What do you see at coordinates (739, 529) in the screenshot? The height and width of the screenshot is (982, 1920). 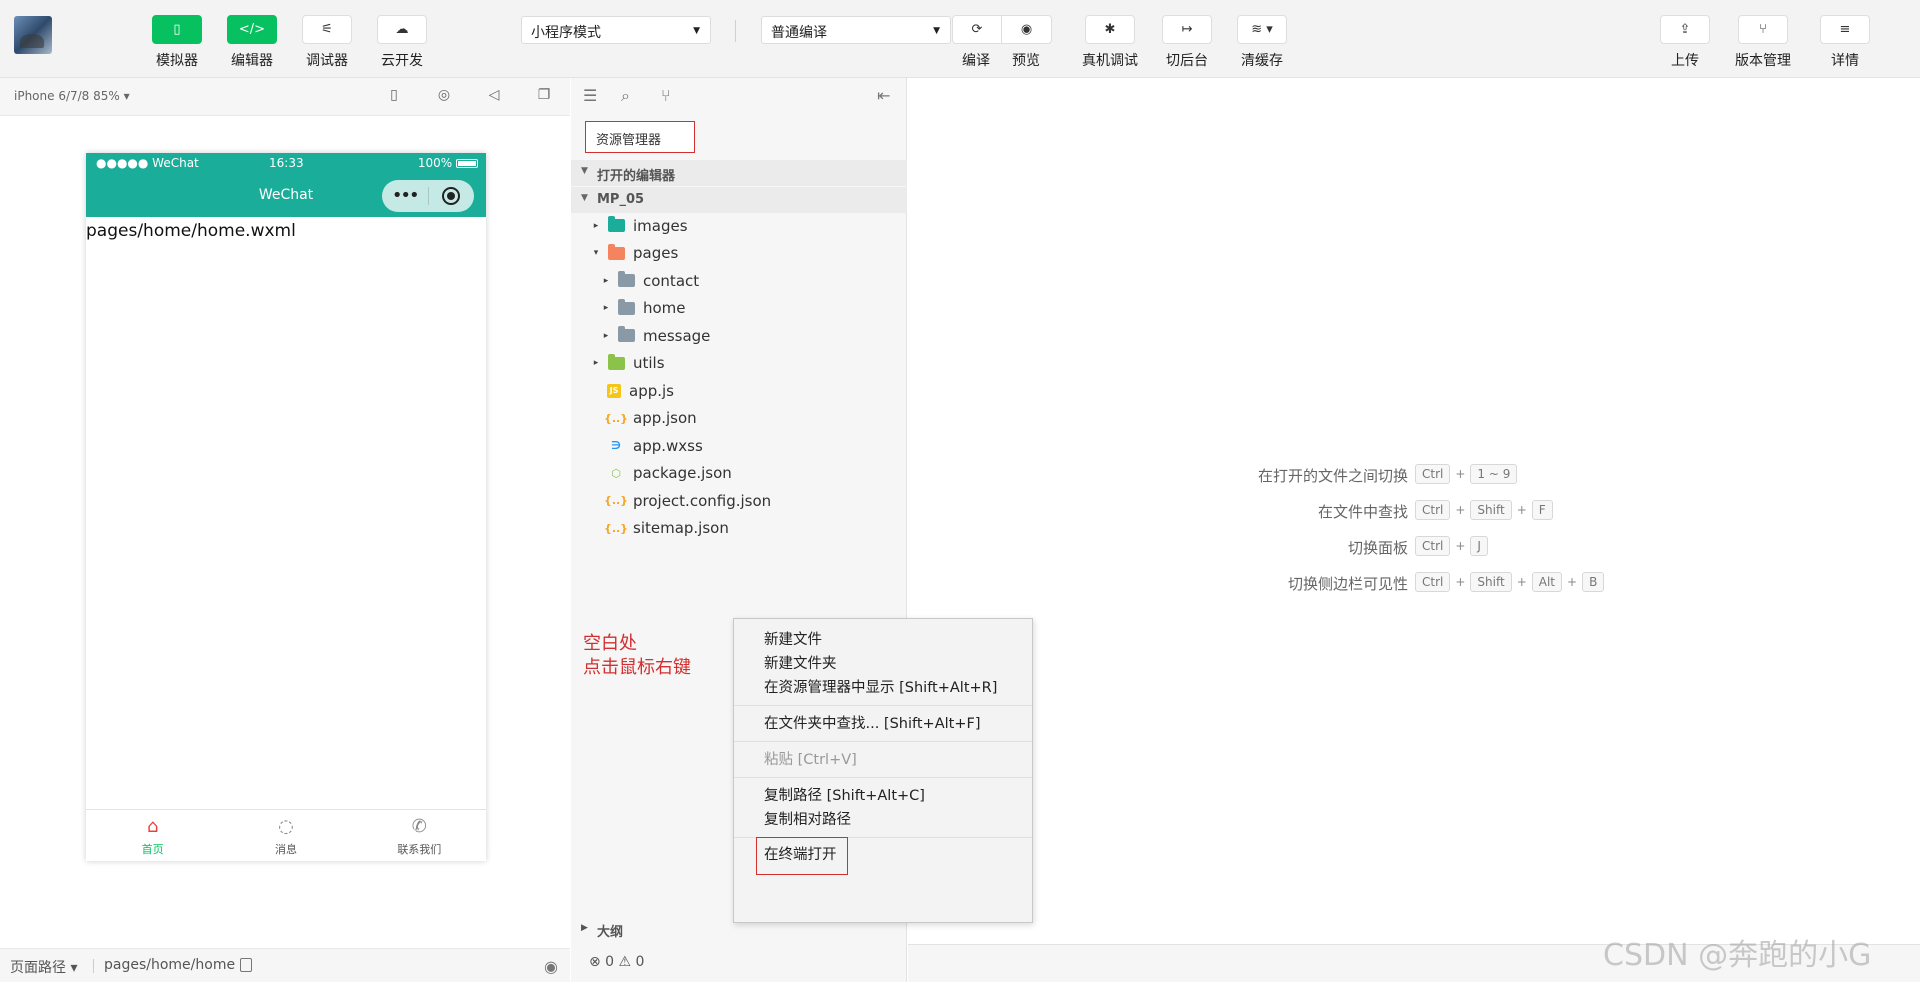 I see `tree-item-sitemap-json: {..} sitemap.json` at bounding box center [739, 529].